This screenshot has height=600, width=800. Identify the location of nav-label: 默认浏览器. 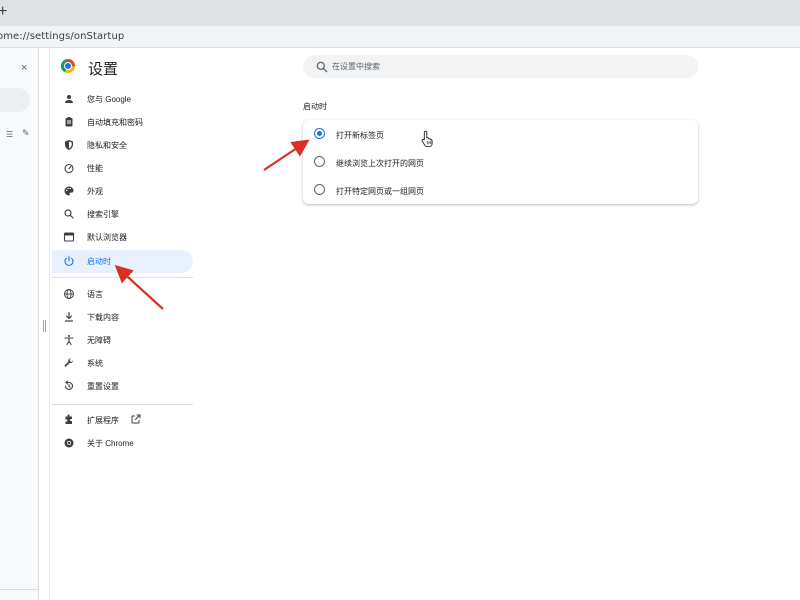
(107, 237).